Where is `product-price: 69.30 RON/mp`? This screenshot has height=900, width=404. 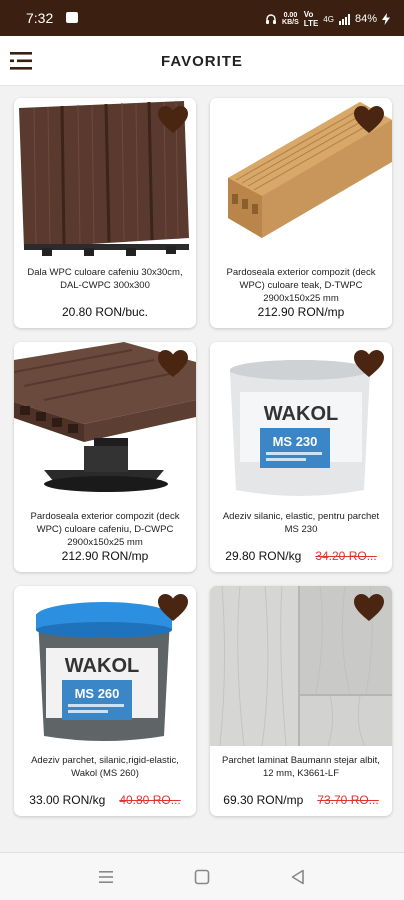
product-price: 69.30 RON/mp is located at coordinates (263, 800).